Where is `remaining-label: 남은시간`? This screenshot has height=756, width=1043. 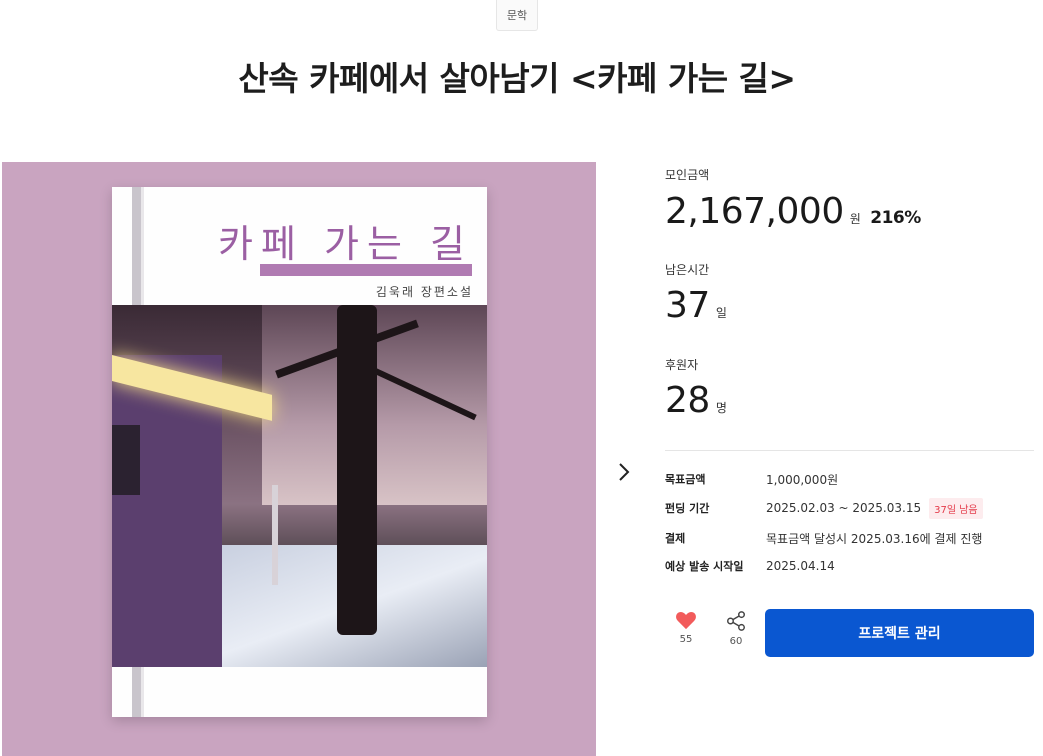 remaining-label: 남은시간 is located at coordinates (687, 270).